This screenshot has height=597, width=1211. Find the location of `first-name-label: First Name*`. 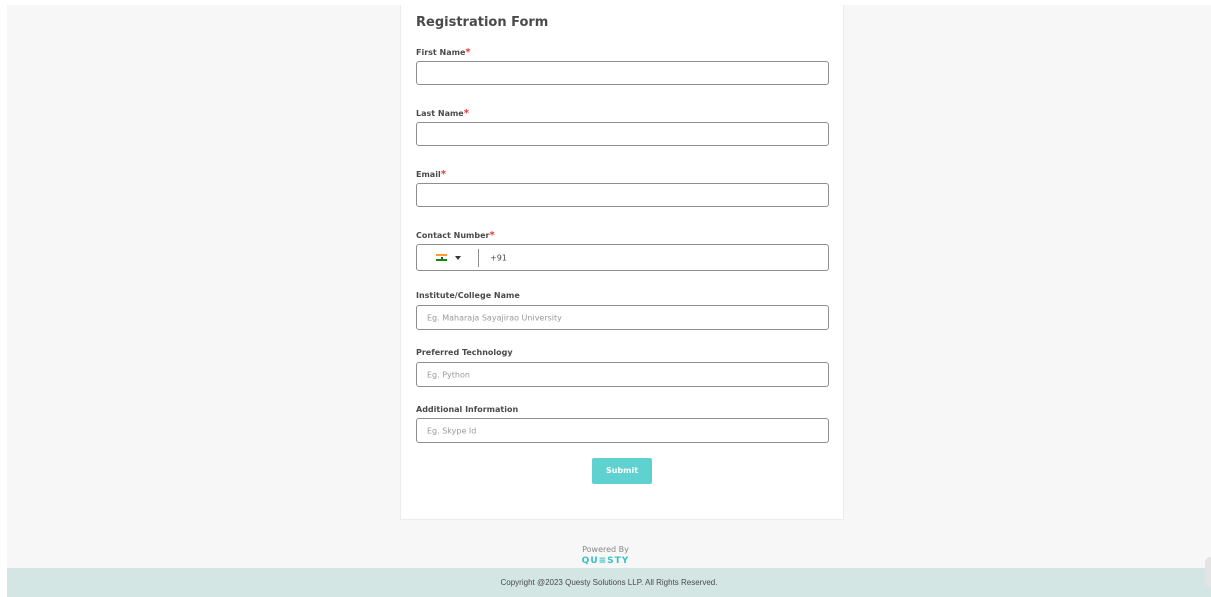

first-name-label: First Name* is located at coordinates (443, 52).